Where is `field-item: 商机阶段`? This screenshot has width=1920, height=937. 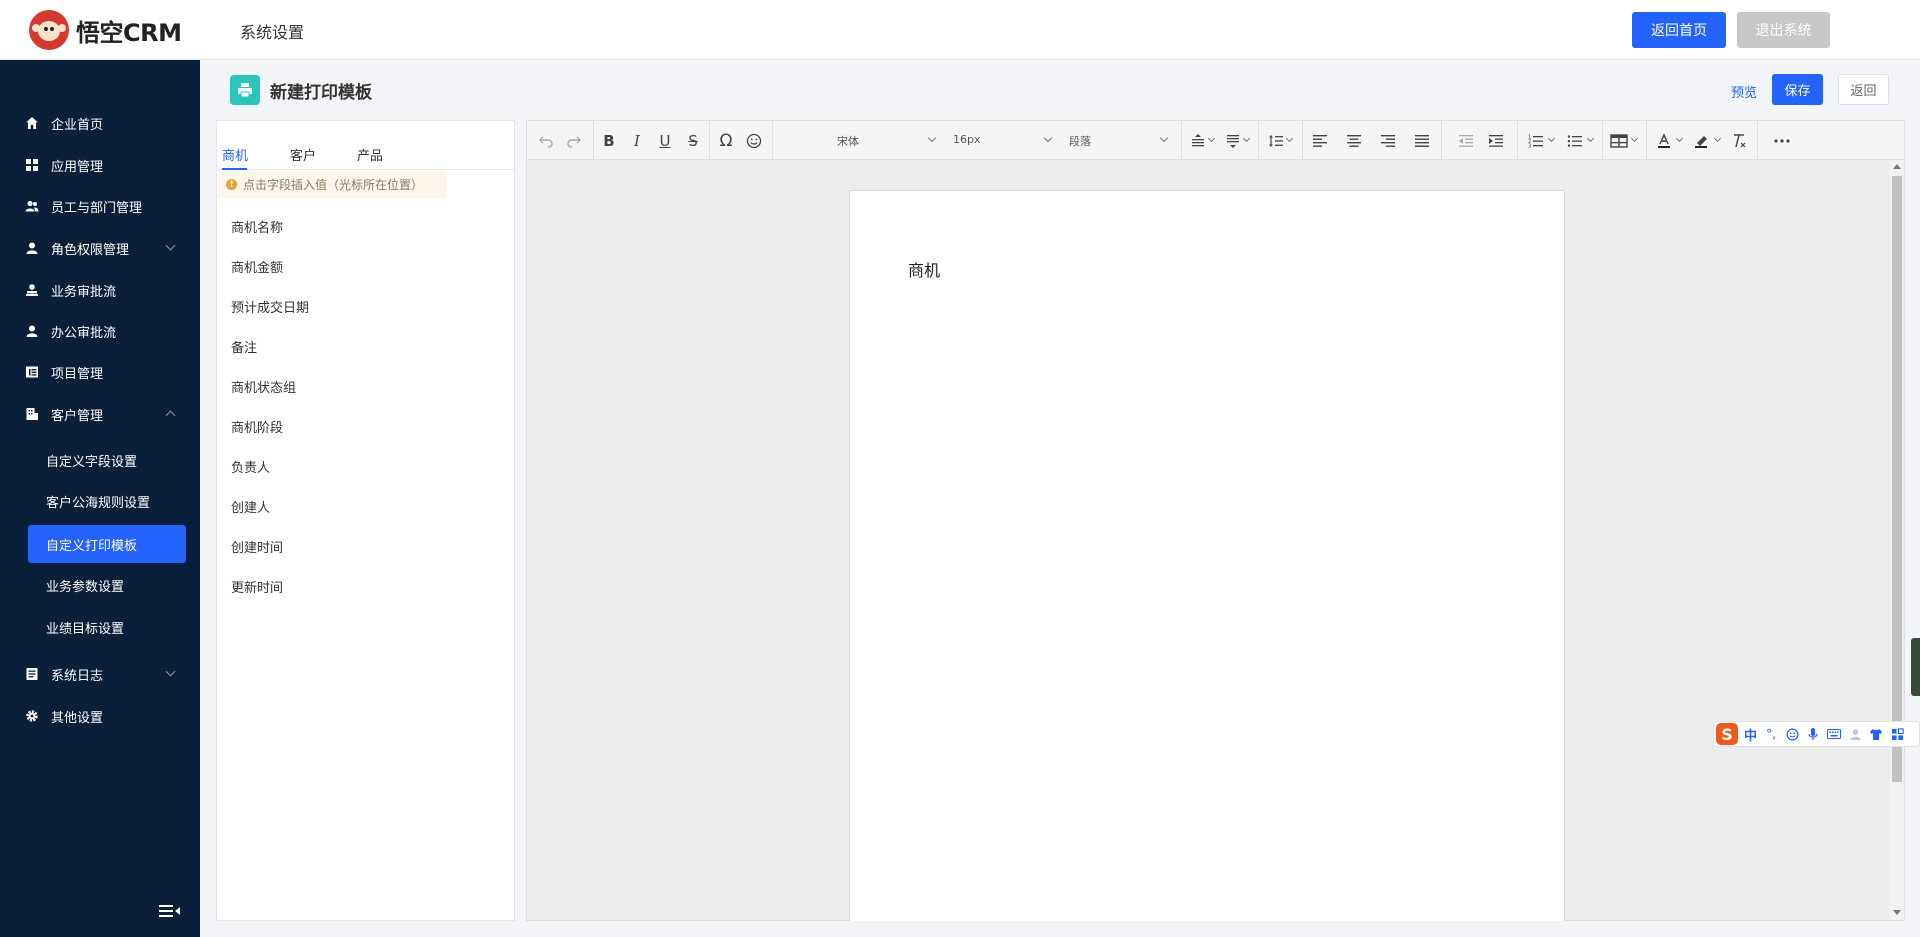 field-item: 商机阶段 is located at coordinates (257, 426).